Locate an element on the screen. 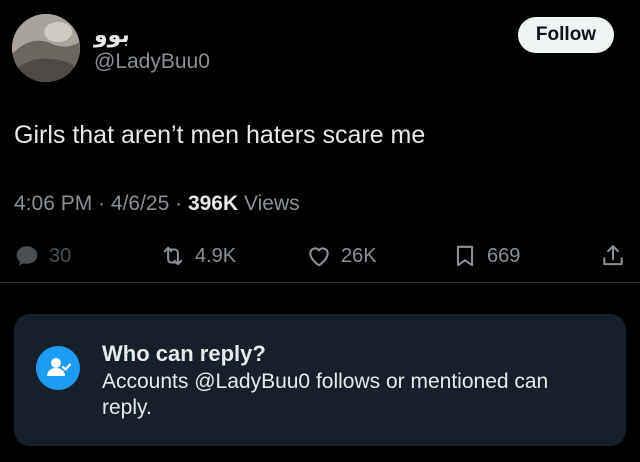 This screenshot has width=640, height=462. repost-icon is located at coordinates (173, 256).